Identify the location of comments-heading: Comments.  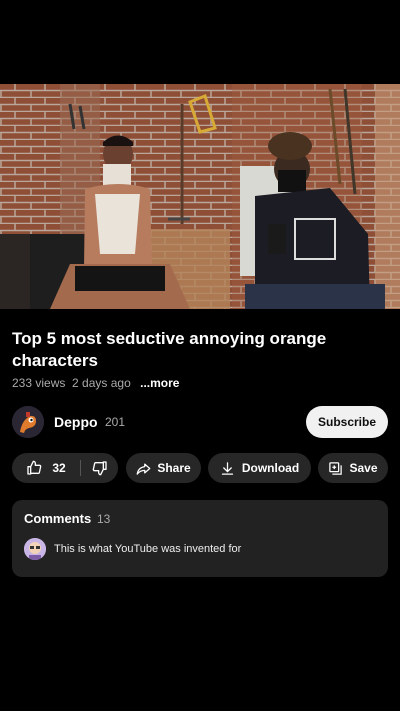
(58, 518).